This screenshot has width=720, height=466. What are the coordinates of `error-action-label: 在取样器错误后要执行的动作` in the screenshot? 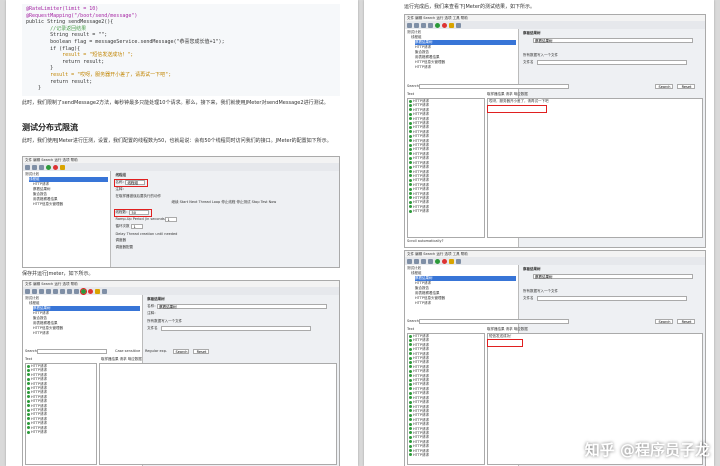 It's located at (138, 196).